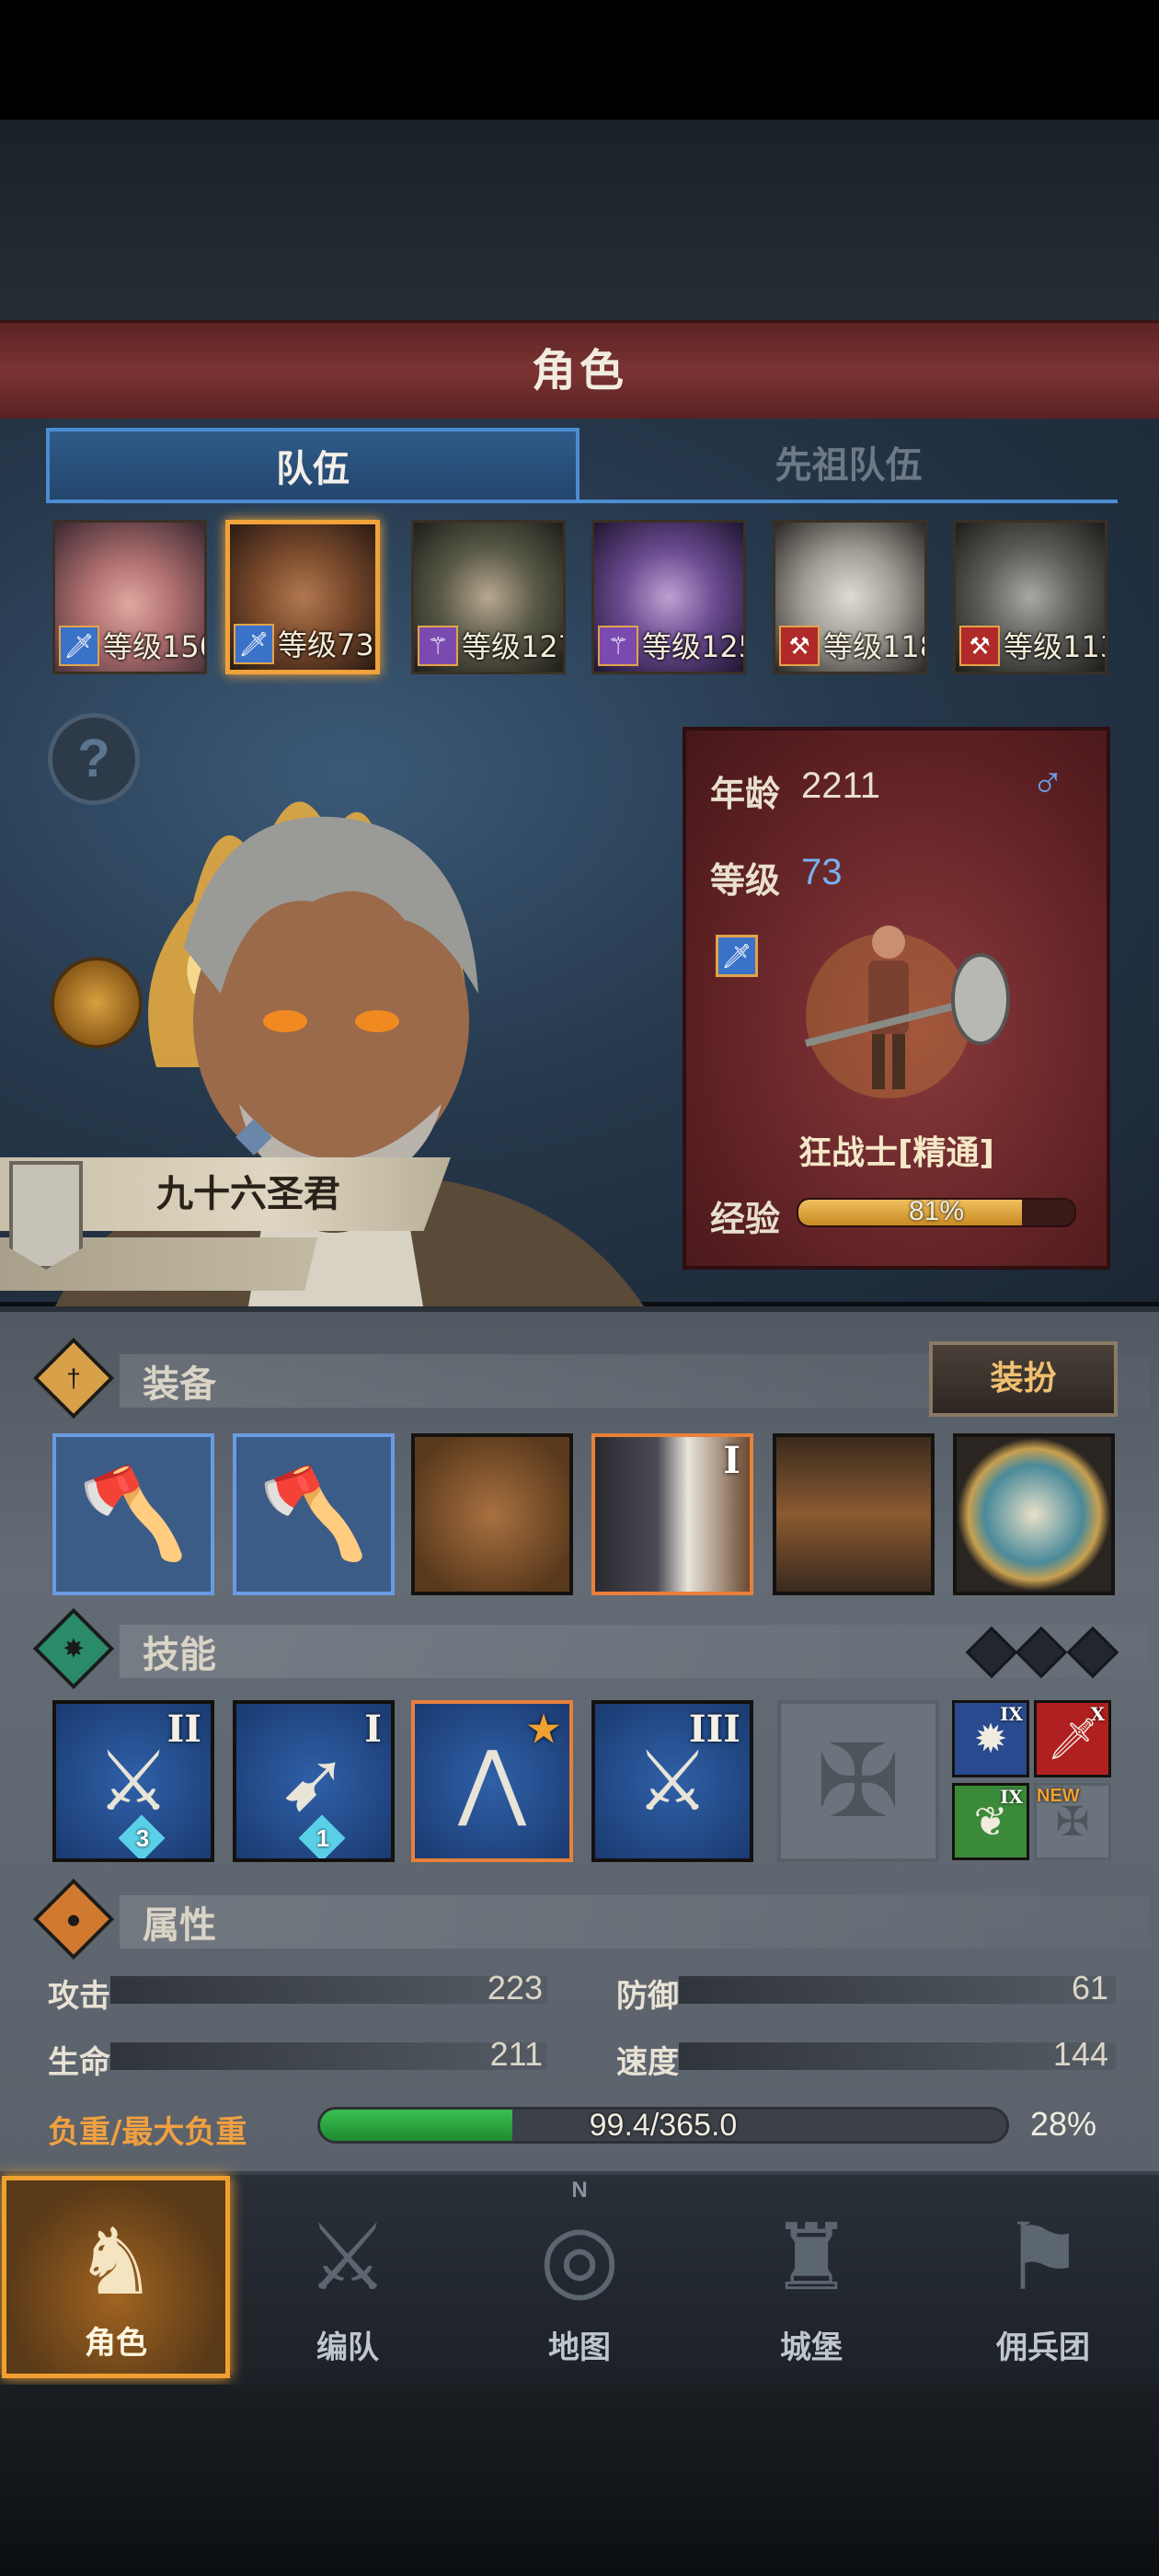 Image resolution: width=1159 pixels, height=2576 pixels. I want to click on equip-slot-helmet, so click(492, 1514).